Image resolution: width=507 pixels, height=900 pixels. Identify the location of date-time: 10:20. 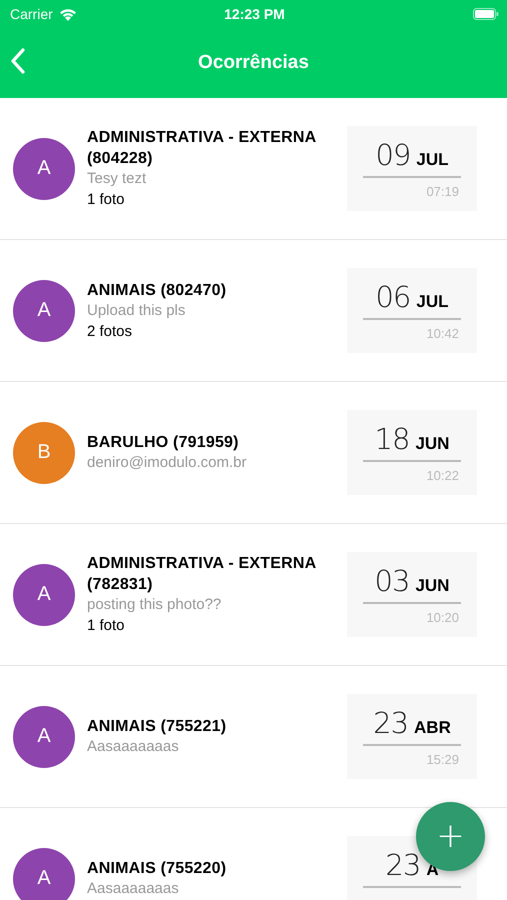
(442, 617).